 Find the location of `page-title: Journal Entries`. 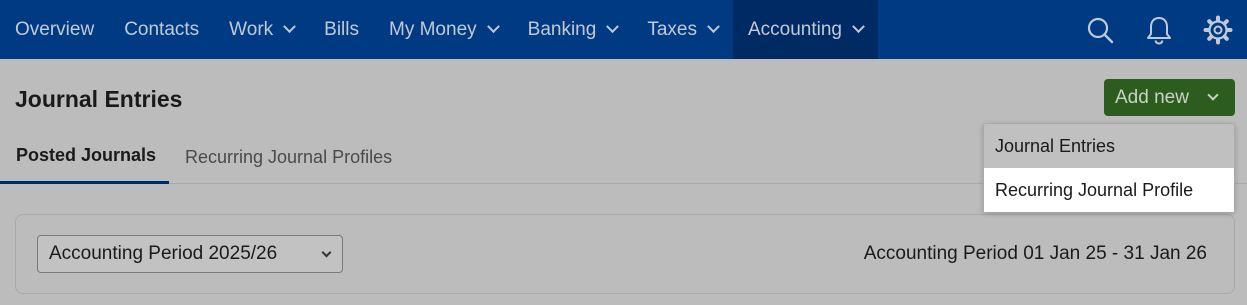

page-title: Journal Entries is located at coordinates (99, 99).